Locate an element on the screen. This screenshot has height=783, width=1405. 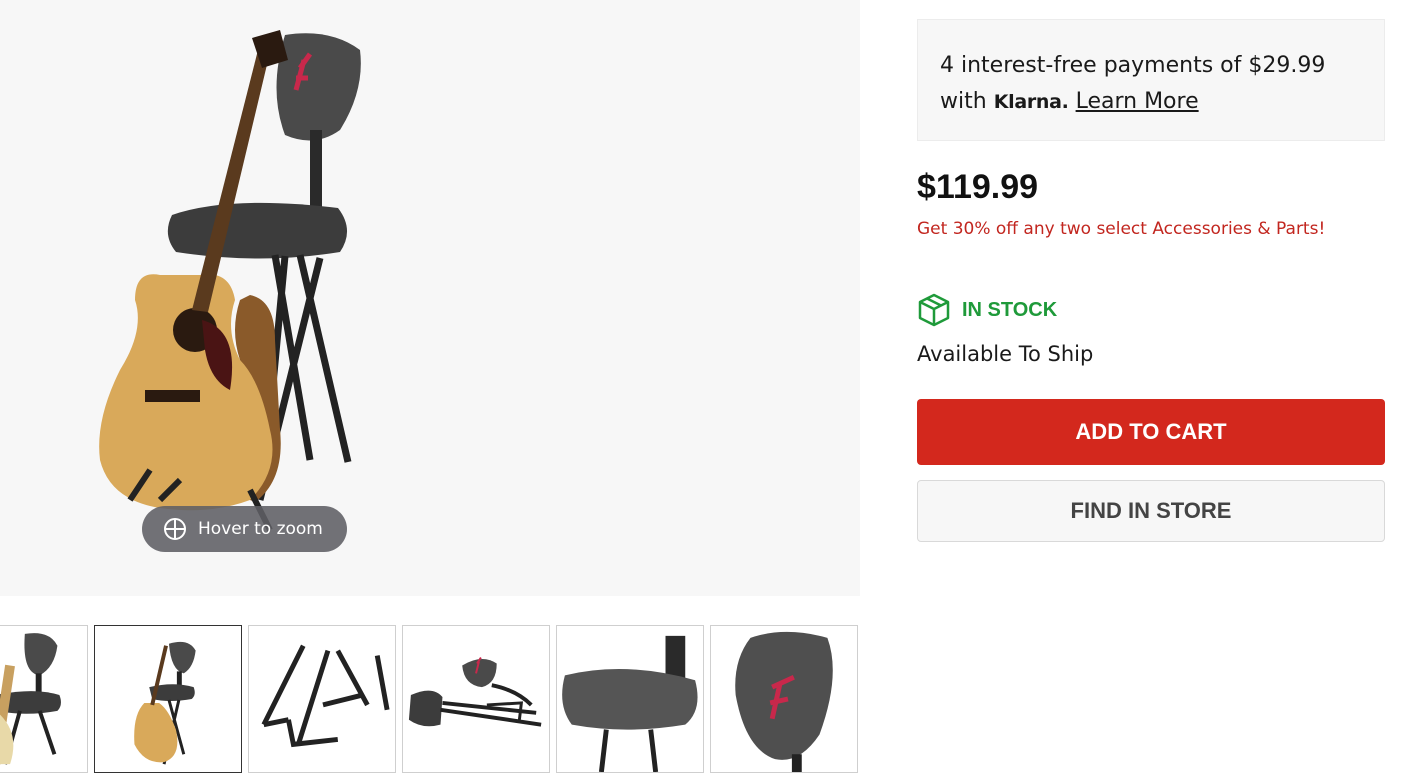
klarna-with-text: with is located at coordinates (963, 101).